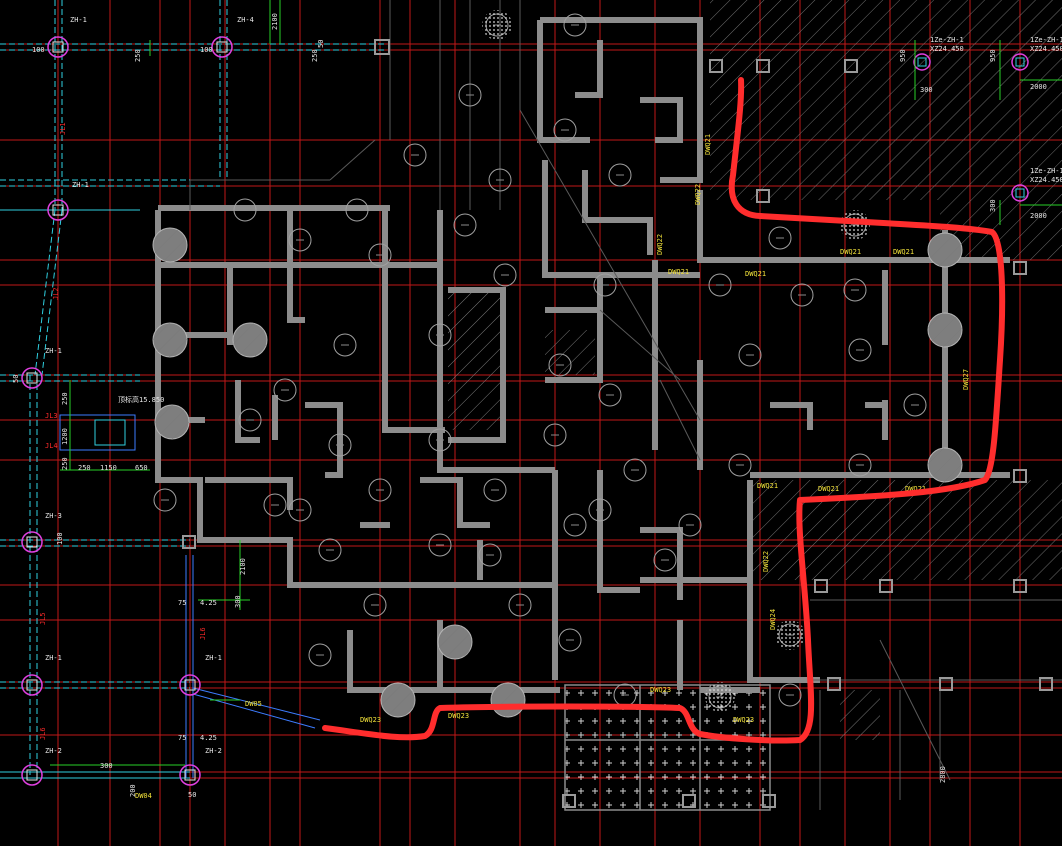 This screenshot has width=1062, height=846. Describe the element at coordinates (203, 633) in the screenshot. I see `label-jl-col: JL6` at that location.